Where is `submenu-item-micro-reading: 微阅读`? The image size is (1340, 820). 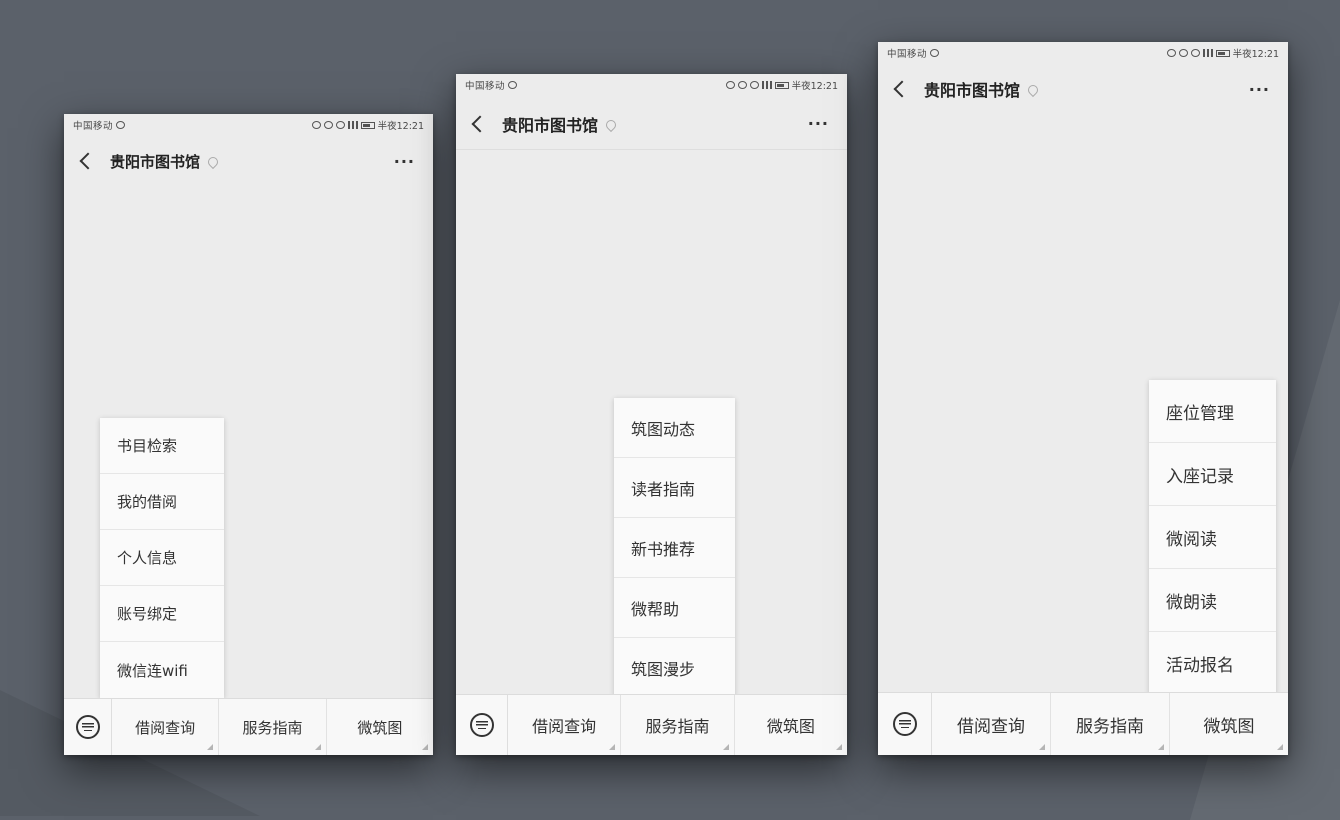
submenu-item-micro-reading: 微阅读 is located at coordinates (1212, 537).